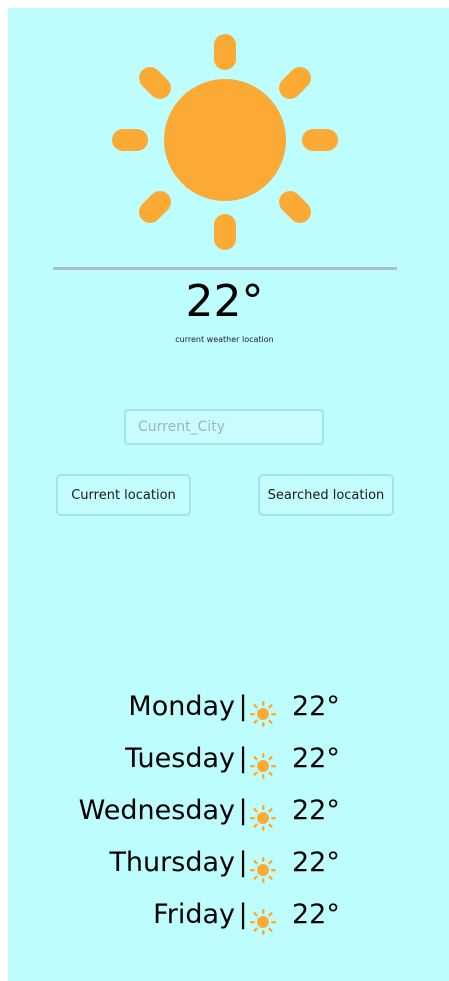 The width and height of the screenshot is (449, 981). Describe the element at coordinates (326, 495) in the screenshot. I see `searched-location-button: Searched location` at that location.